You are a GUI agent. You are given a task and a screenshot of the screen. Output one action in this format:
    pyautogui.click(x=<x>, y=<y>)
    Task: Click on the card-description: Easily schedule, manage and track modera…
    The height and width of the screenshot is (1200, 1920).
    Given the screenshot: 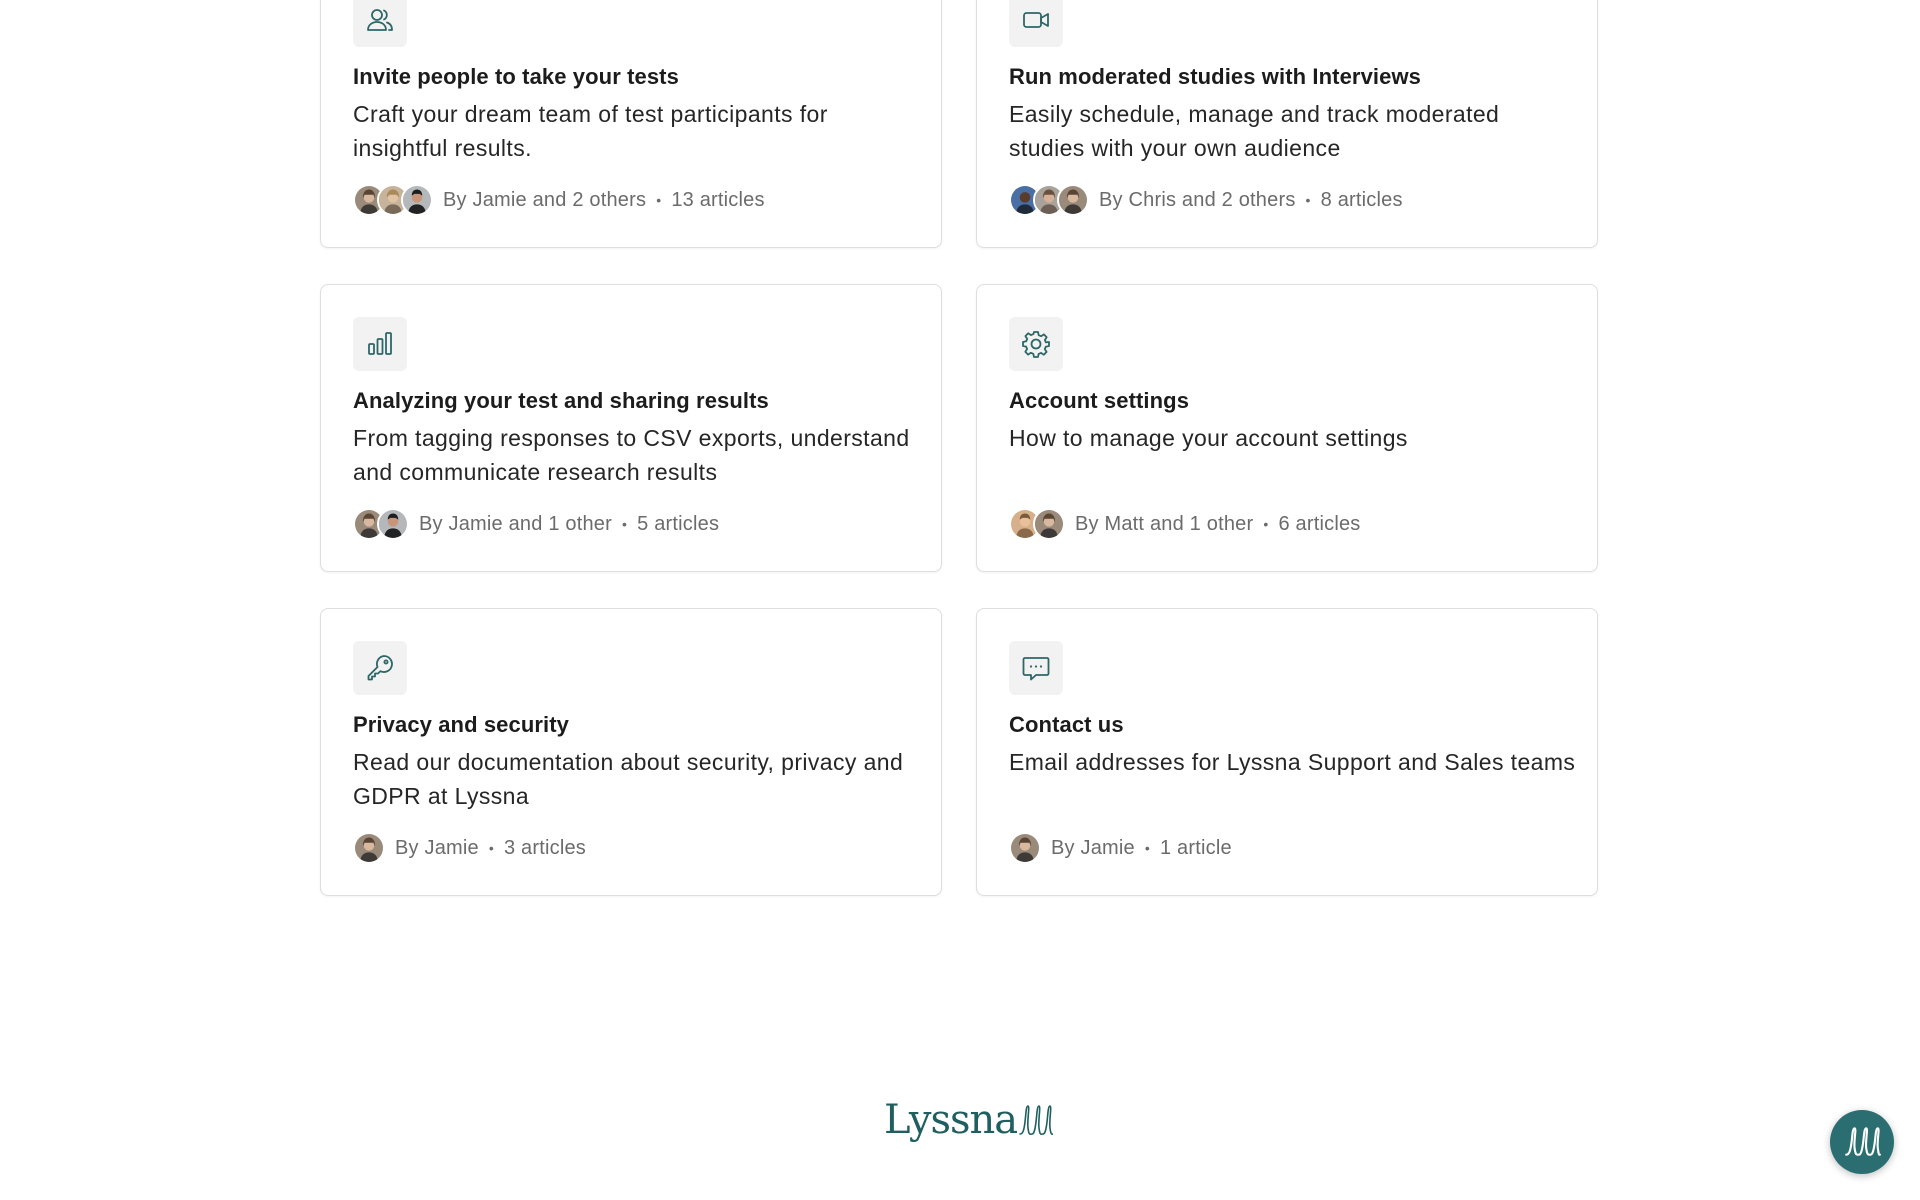 What is the action you would take?
    pyautogui.click(x=1254, y=131)
    